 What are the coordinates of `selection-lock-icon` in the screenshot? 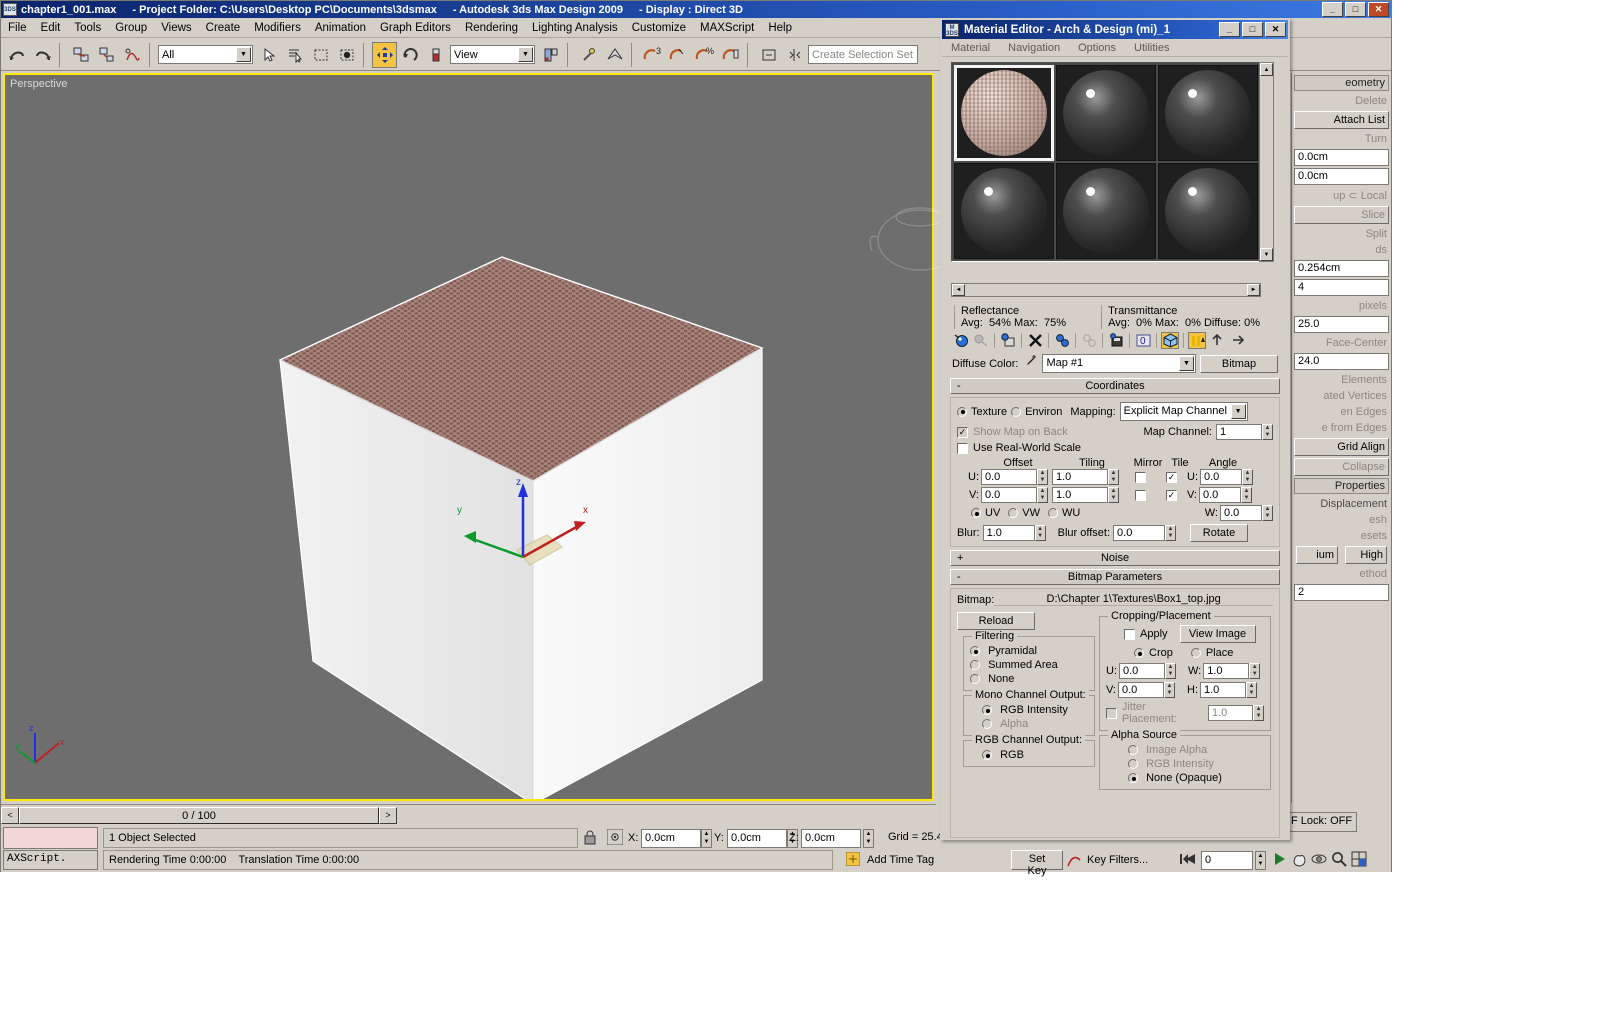 It's located at (590, 839).